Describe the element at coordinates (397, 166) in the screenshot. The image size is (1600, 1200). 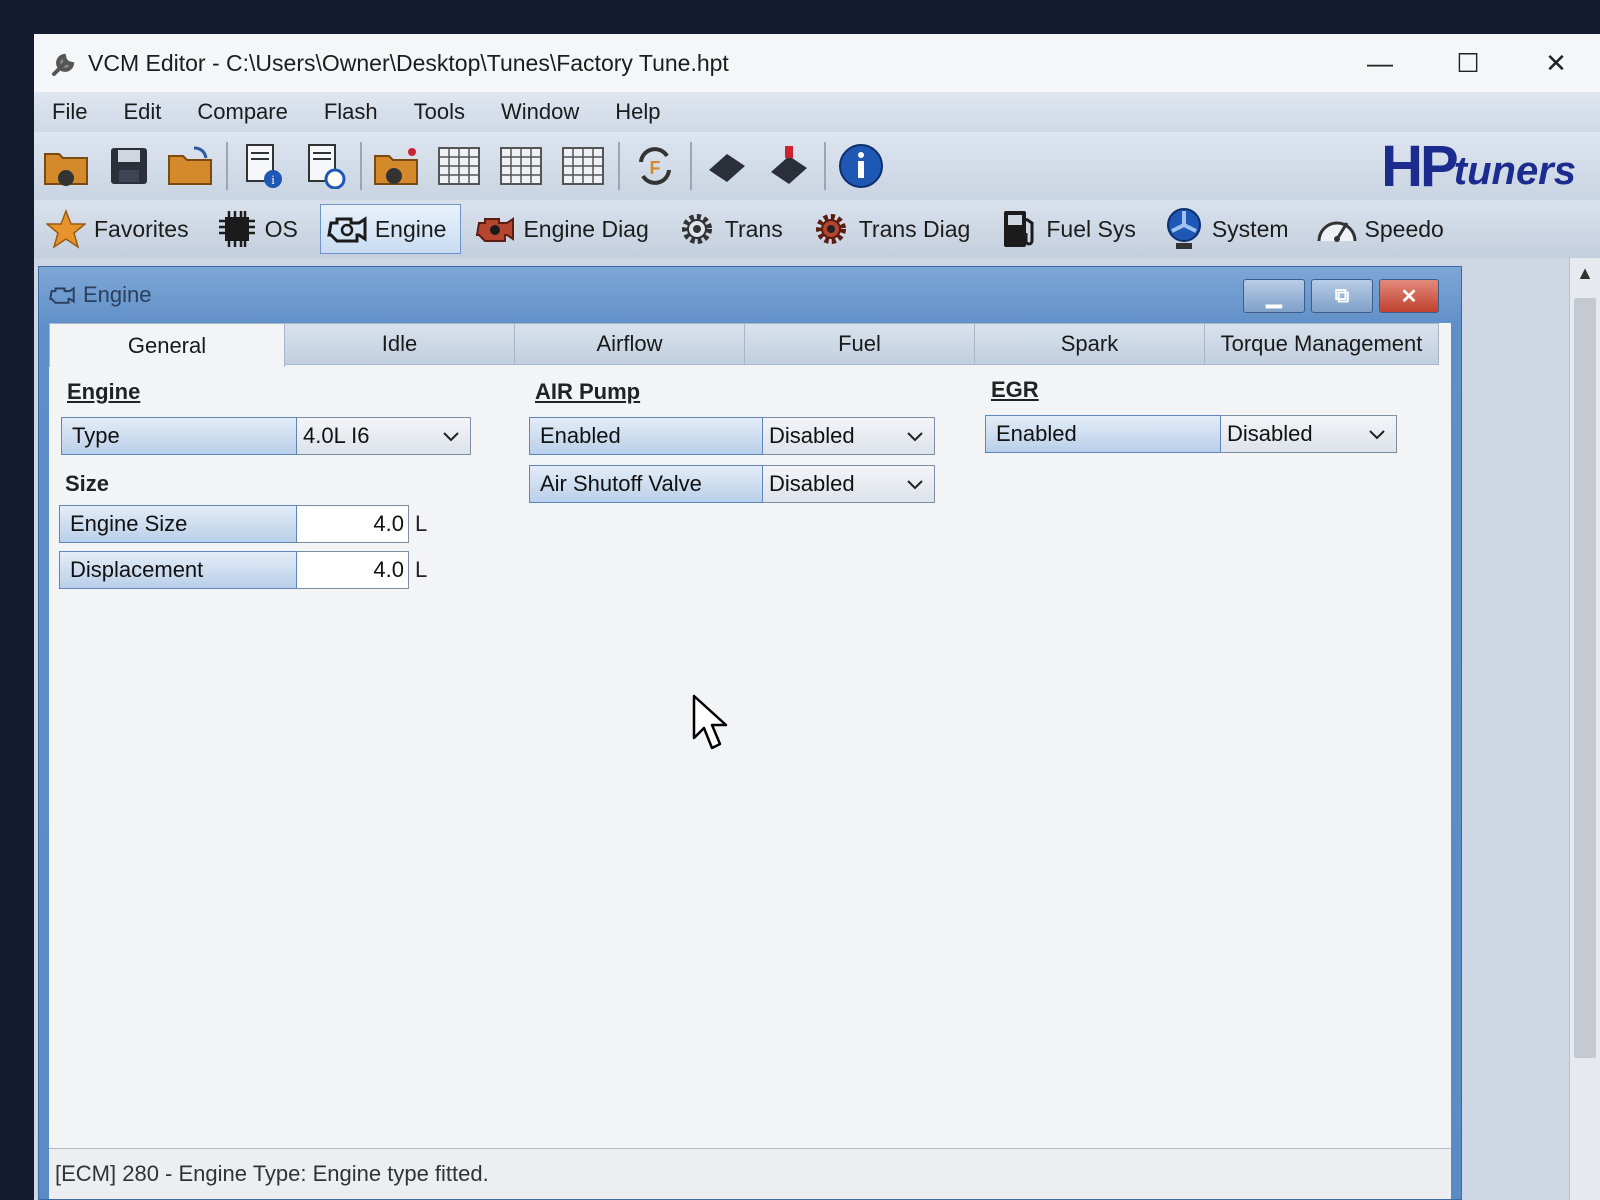
I see `open-compare-icon` at that location.